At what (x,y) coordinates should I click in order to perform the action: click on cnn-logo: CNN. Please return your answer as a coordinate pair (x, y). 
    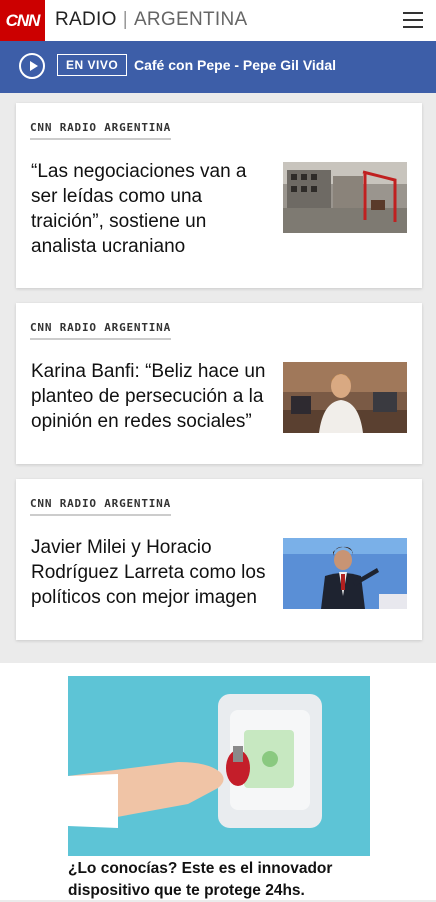
    Looking at the image, I should click on (22, 20).